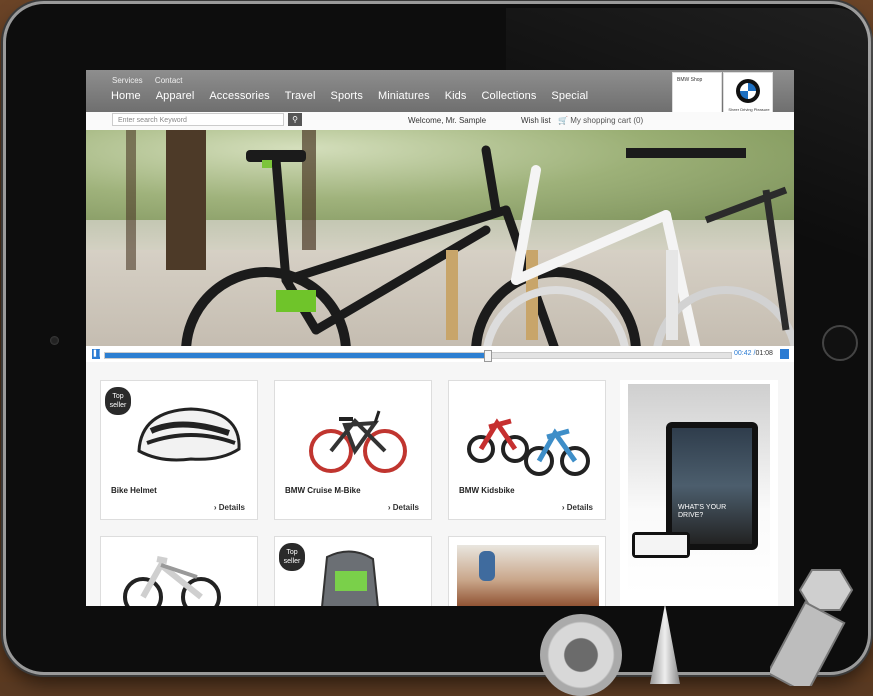  I want to click on phone-mockup, so click(661, 545).